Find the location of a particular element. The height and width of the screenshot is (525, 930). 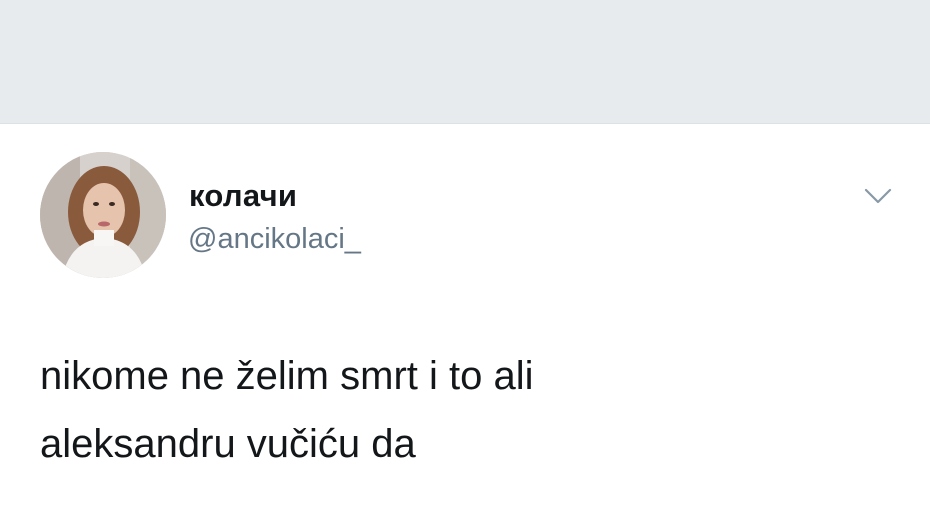

profile-photo-icon is located at coordinates (103, 215).